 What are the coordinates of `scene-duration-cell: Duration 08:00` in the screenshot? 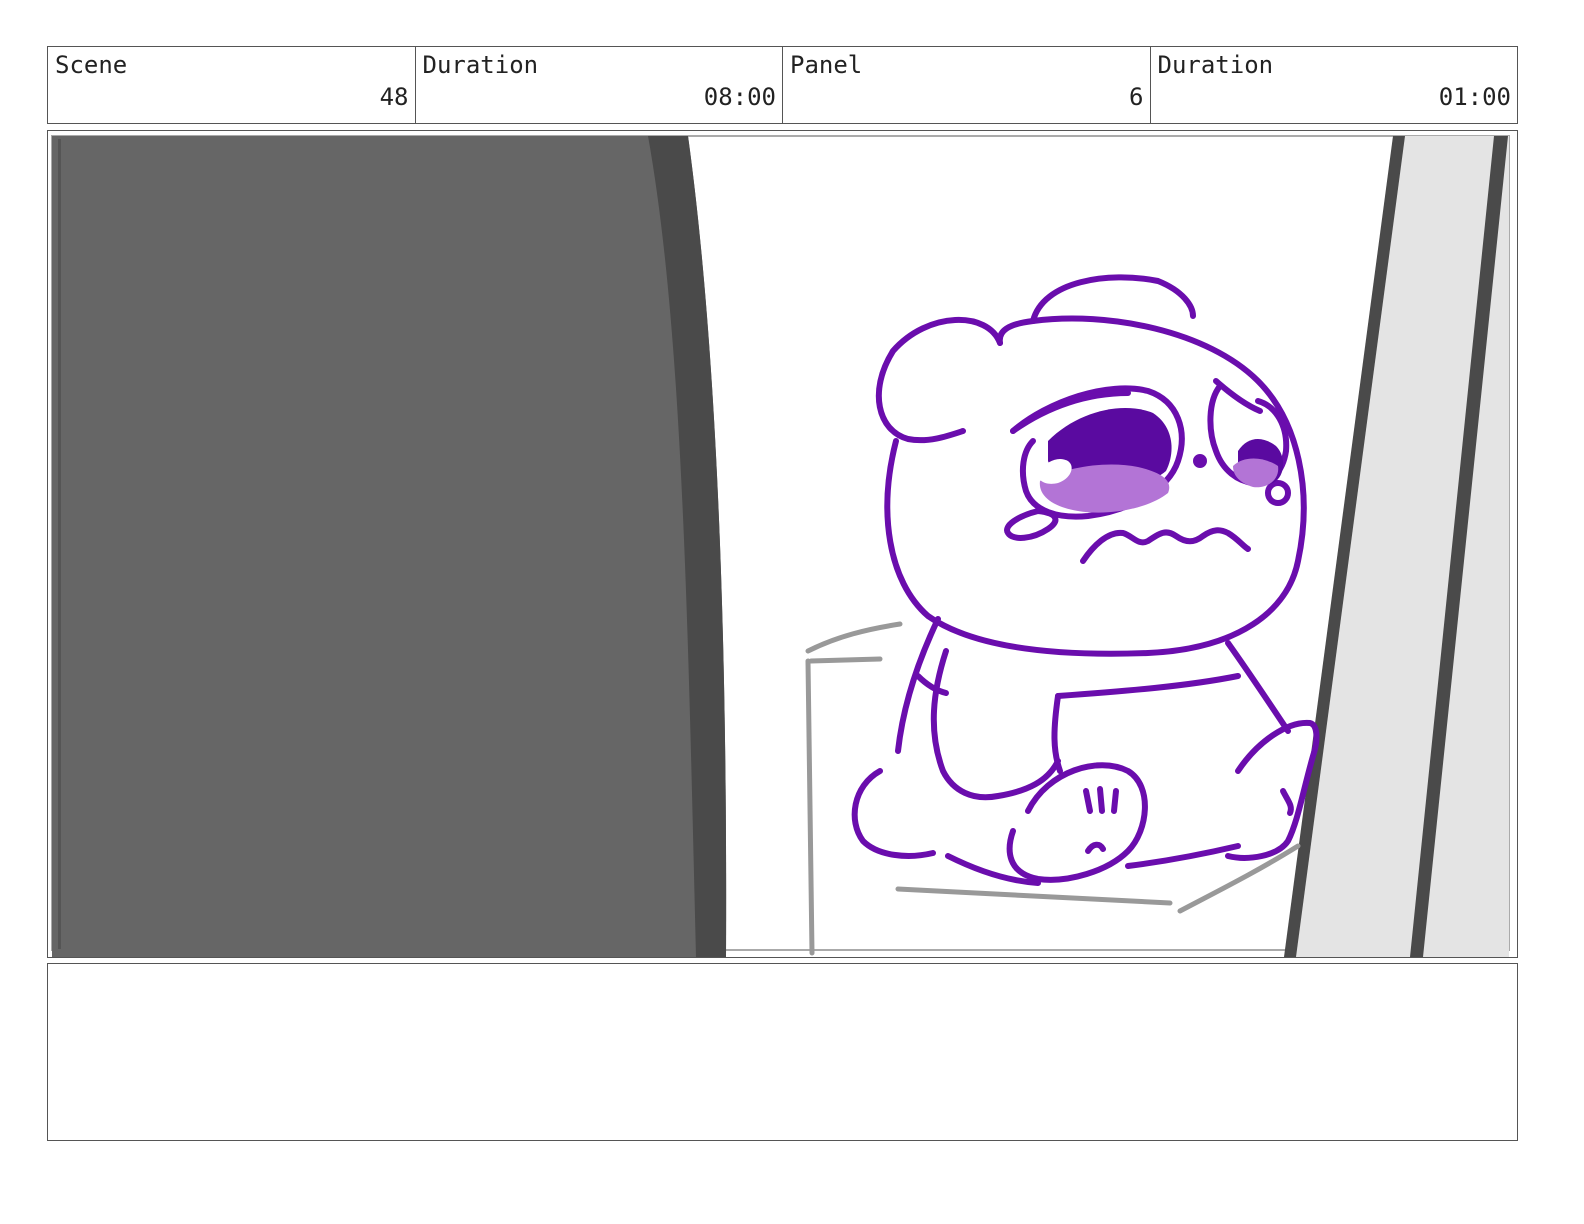 It's located at (599, 85).